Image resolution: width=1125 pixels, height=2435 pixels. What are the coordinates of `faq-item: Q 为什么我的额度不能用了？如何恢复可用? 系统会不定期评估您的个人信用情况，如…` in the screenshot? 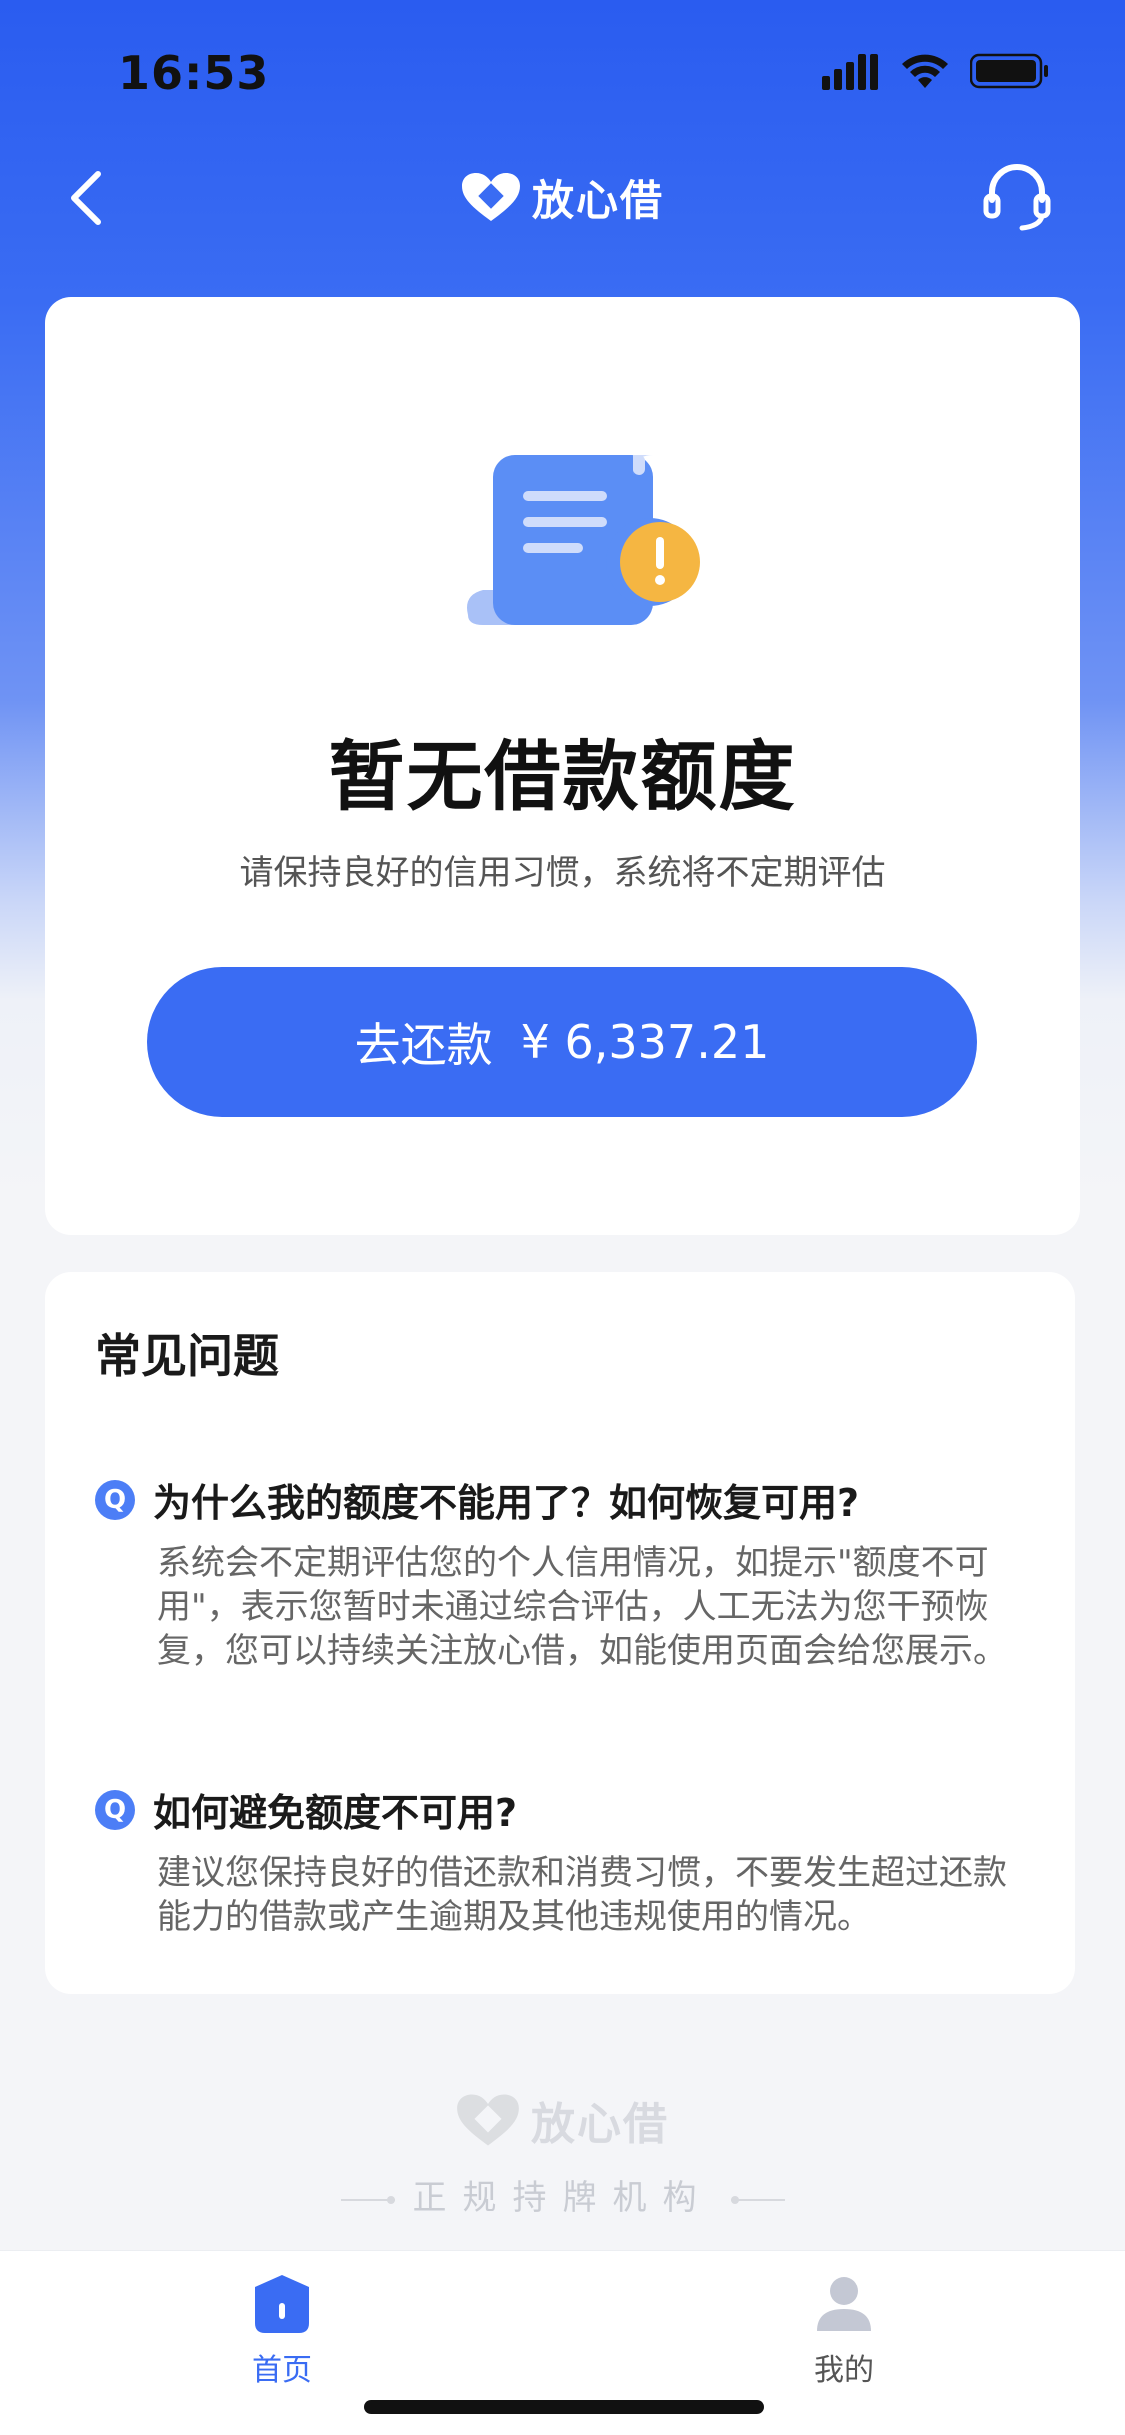 It's located at (570, 1572).